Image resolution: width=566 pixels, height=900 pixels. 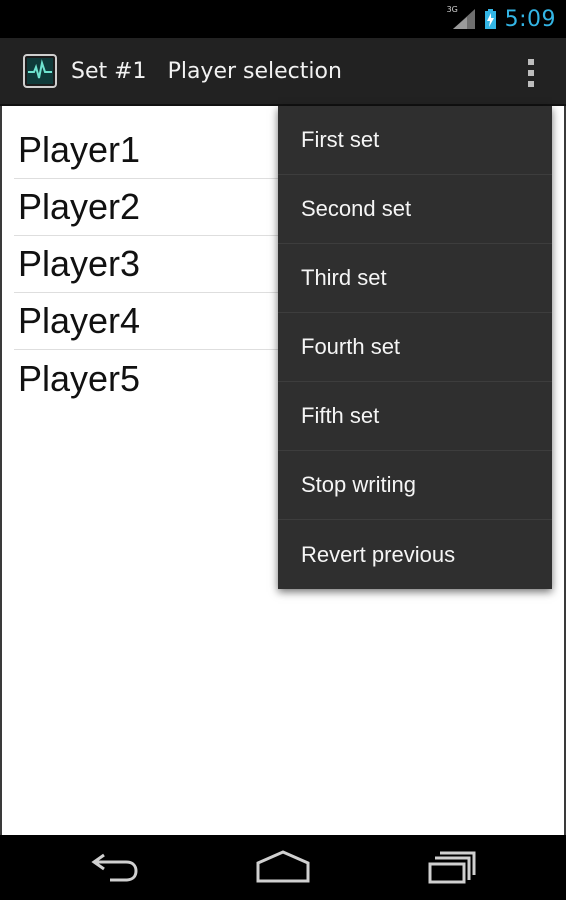 I want to click on page-subtitle: Player selection, so click(x=254, y=71).